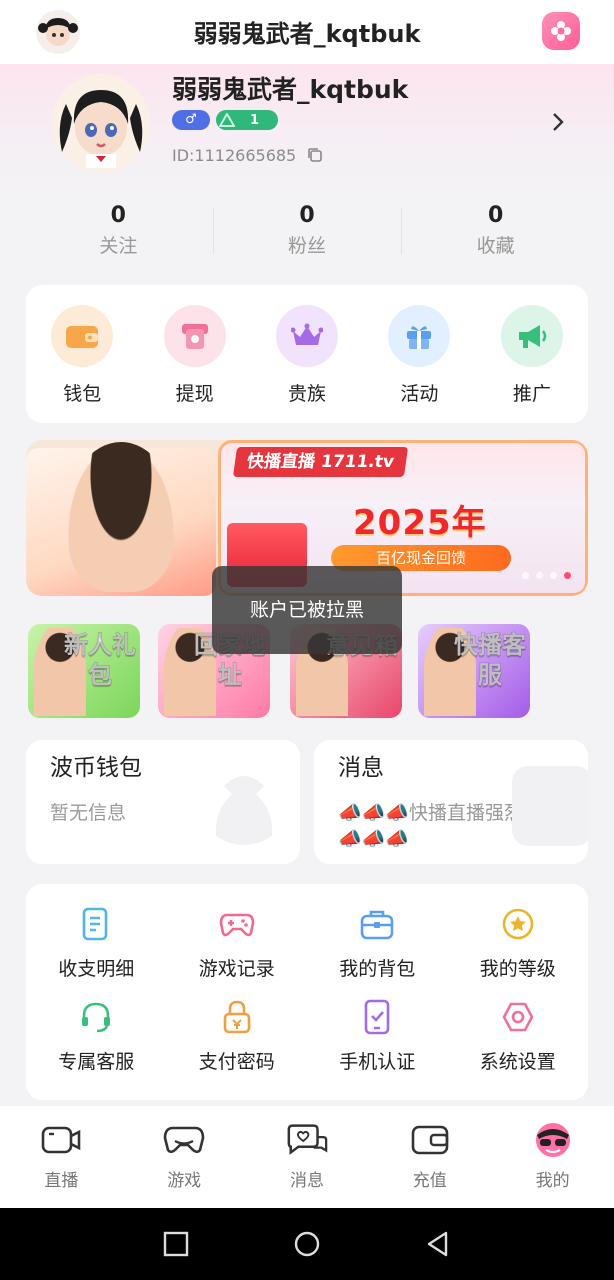 Image resolution: width=614 pixels, height=1280 pixels. What do you see at coordinates (377, 1017) in the screenshot?
I see `phone-check-icon` at bounding box center [377, 1017].